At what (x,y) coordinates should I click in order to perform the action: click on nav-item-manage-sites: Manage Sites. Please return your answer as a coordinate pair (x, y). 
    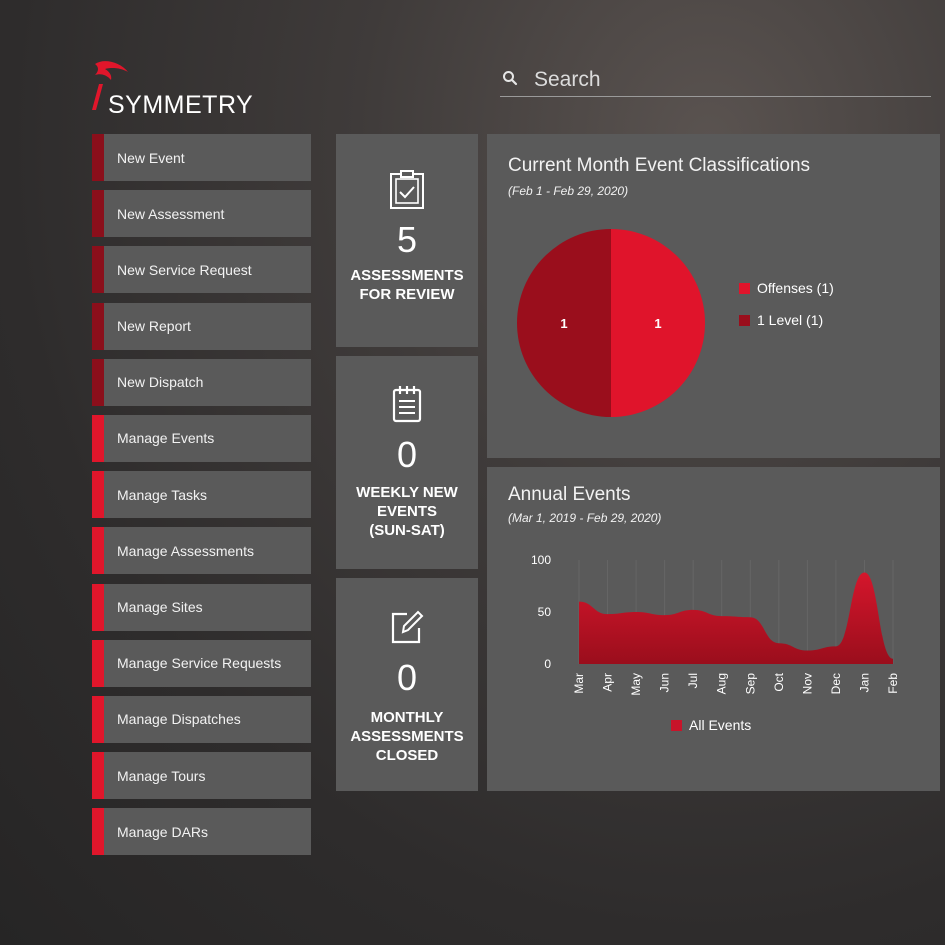
    Looking at the image, I should click on (201, 607).